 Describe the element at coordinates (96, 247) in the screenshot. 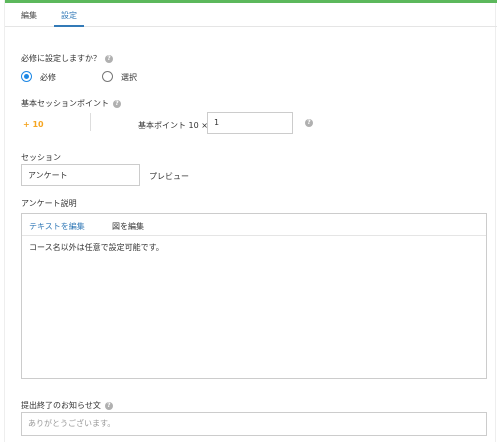

I see `editor-content: コース名以外は任意で設定可能です。` at that location.